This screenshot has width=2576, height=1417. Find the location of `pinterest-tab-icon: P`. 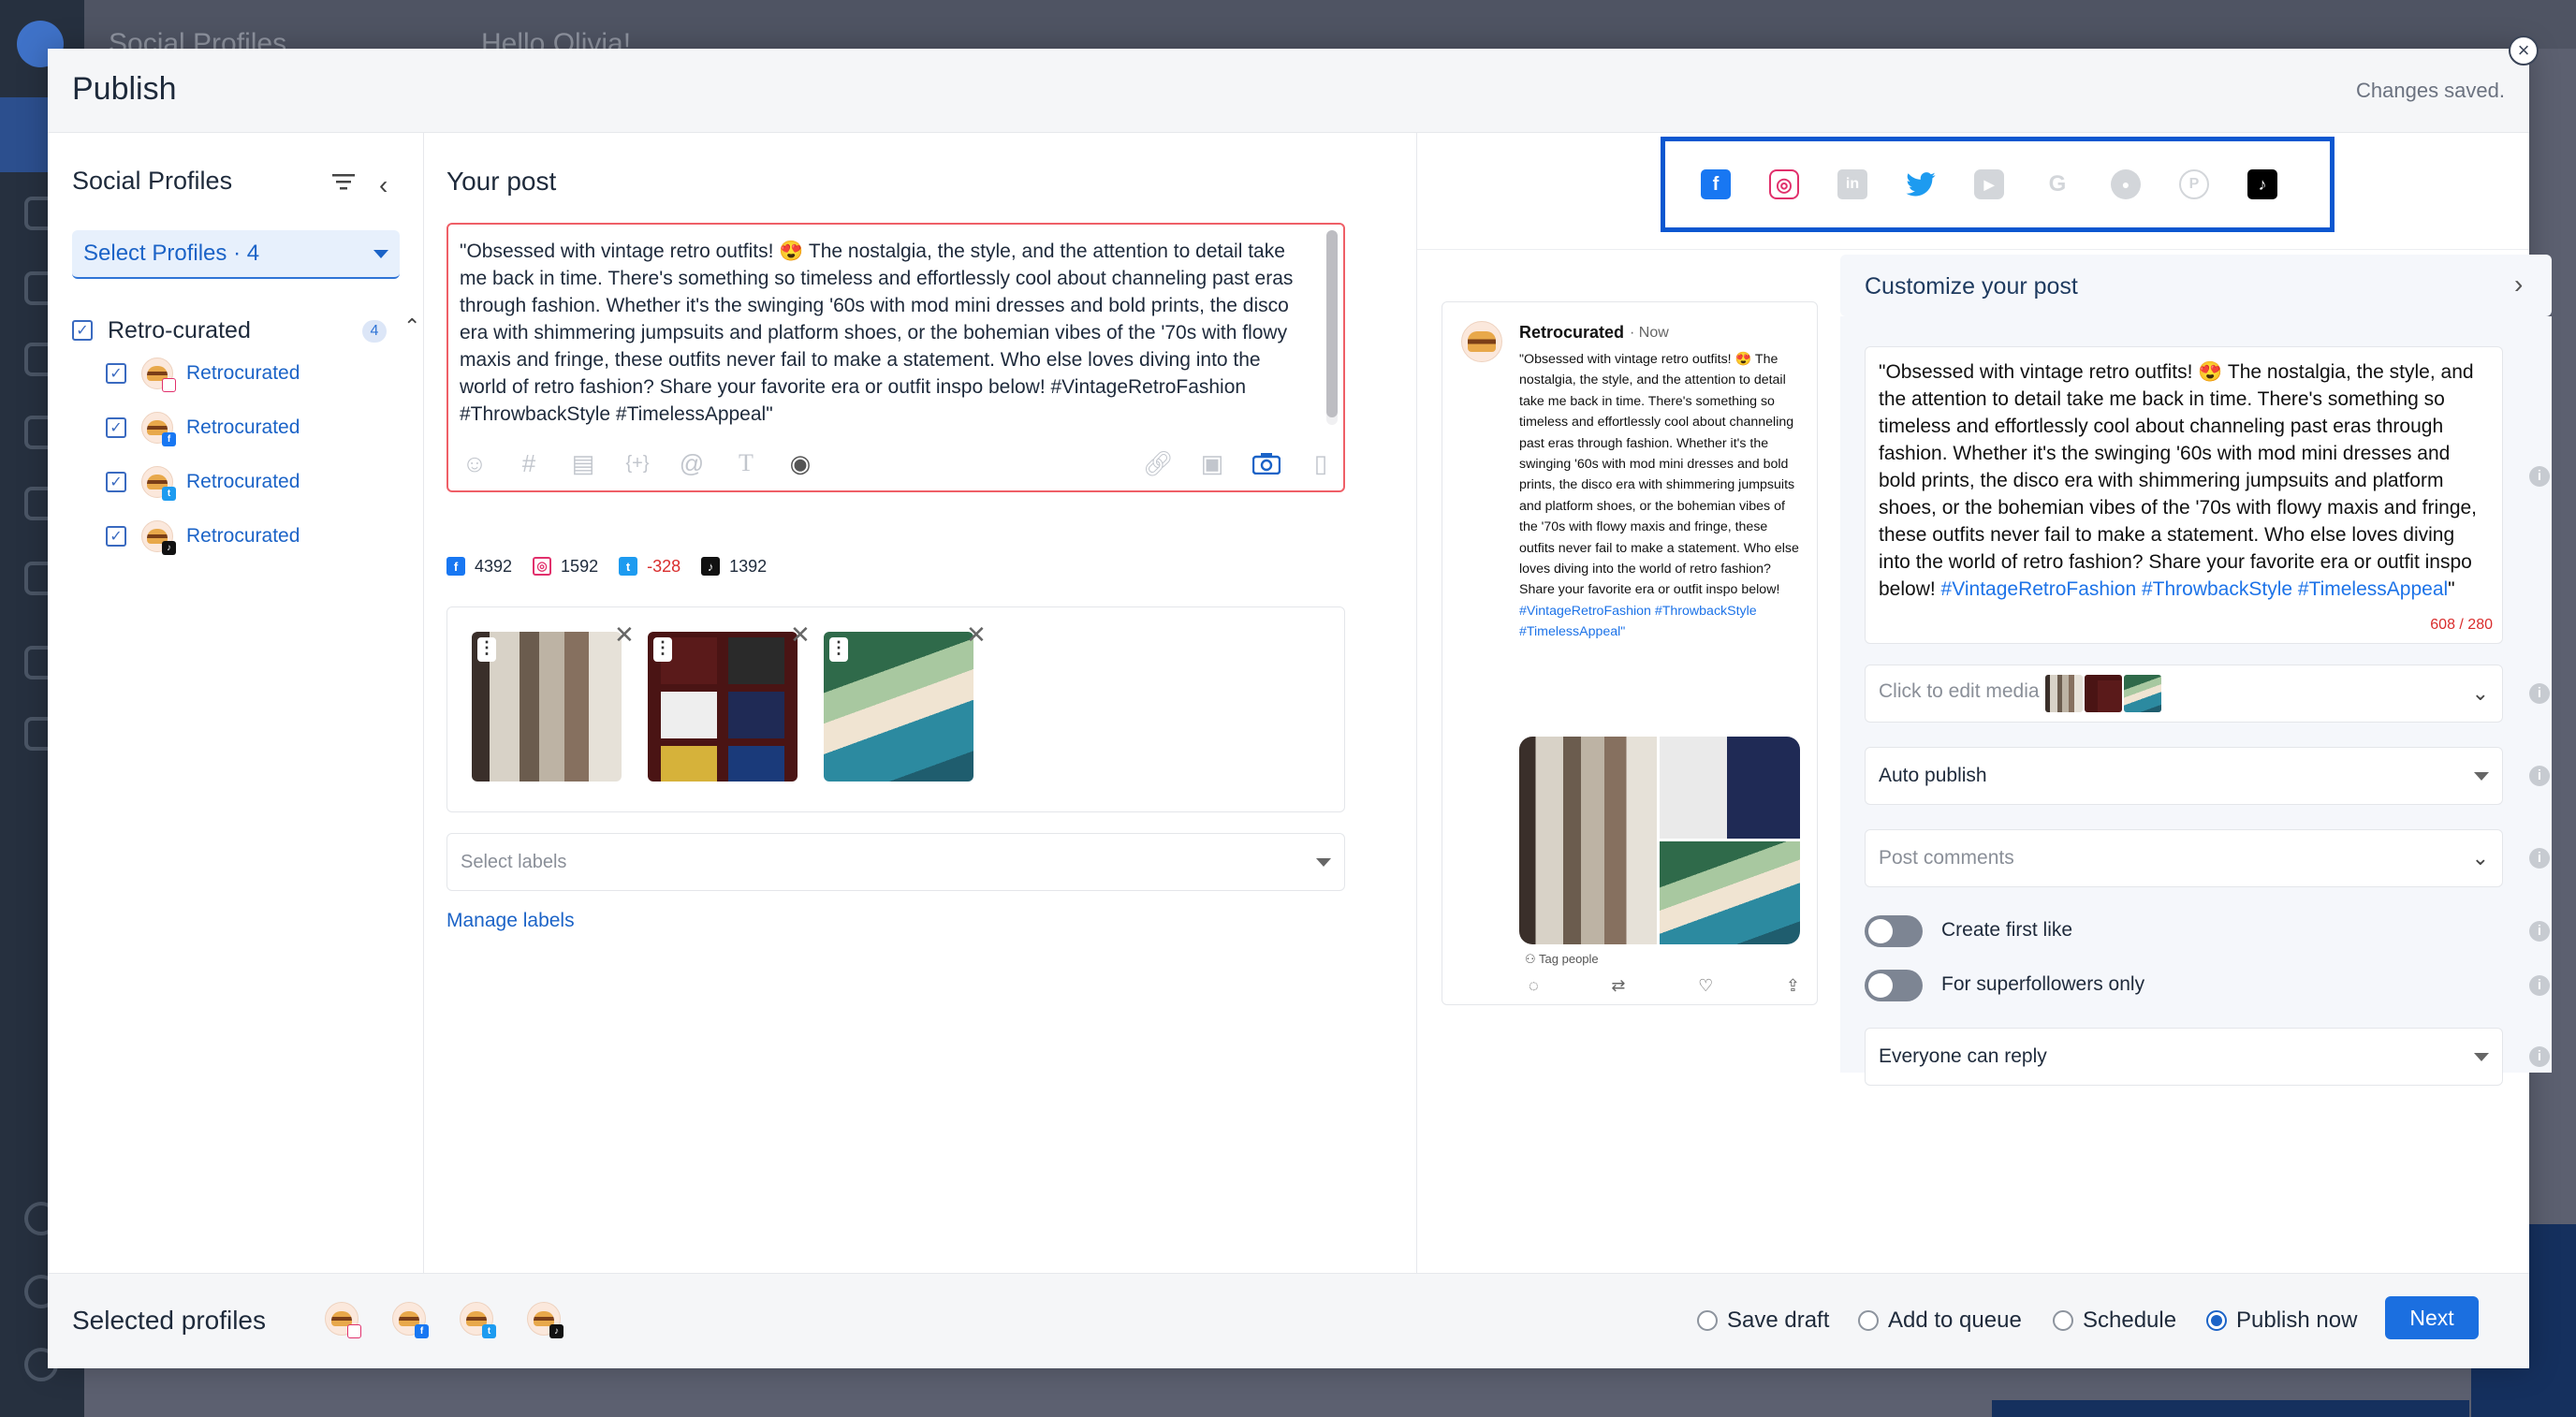

pinterest-tab-icon: P is located at coordinates (2194, 184).